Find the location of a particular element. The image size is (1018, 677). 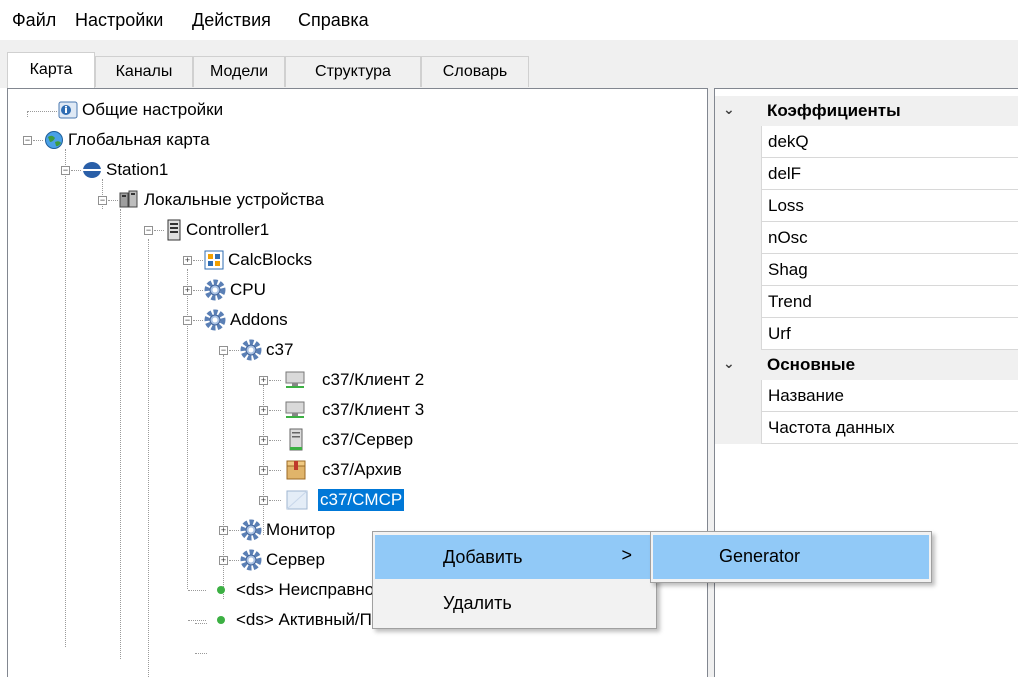

tree-item: − Controller1 is located at coordinates (353, 230).